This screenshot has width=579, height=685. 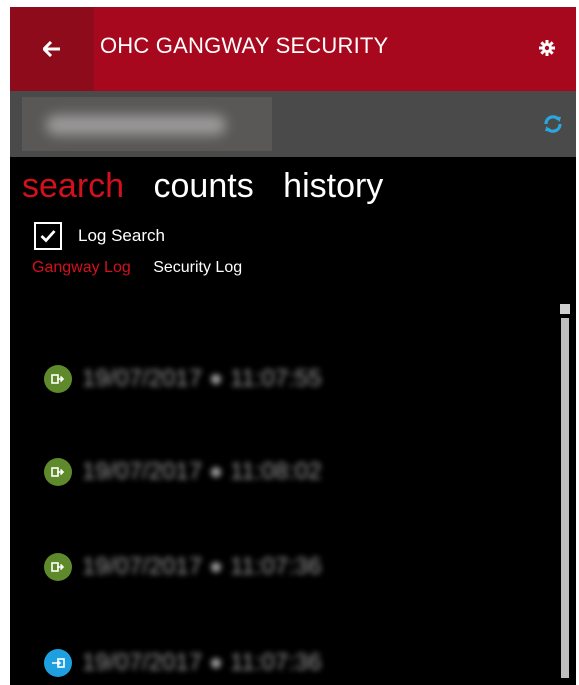 I want to click on app-header: OHC GANGWAY SECURITY, so click(x=293, y=49).